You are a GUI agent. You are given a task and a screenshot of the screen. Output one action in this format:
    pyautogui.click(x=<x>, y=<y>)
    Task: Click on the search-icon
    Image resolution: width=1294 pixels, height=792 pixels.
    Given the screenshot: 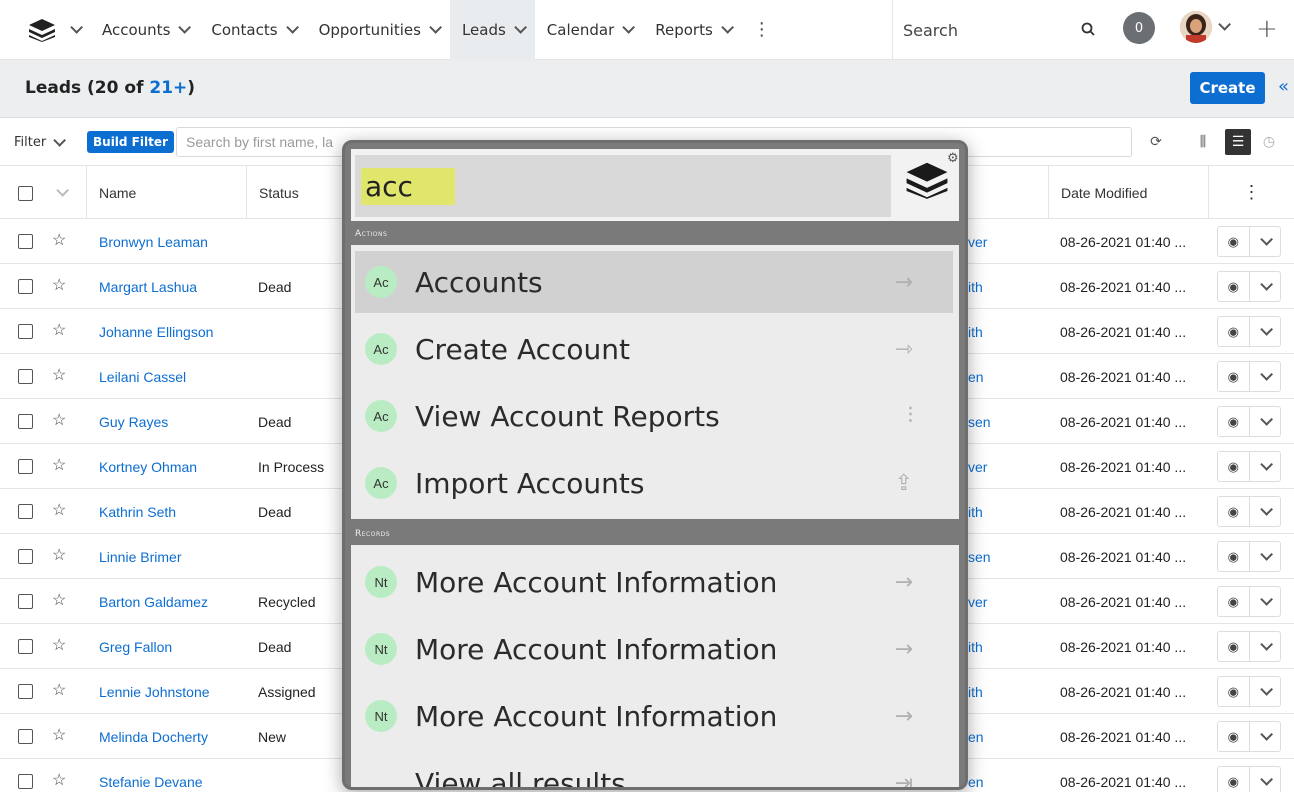 What is the action you would take?
    pyautogui.click(x=1088, y=29)
    